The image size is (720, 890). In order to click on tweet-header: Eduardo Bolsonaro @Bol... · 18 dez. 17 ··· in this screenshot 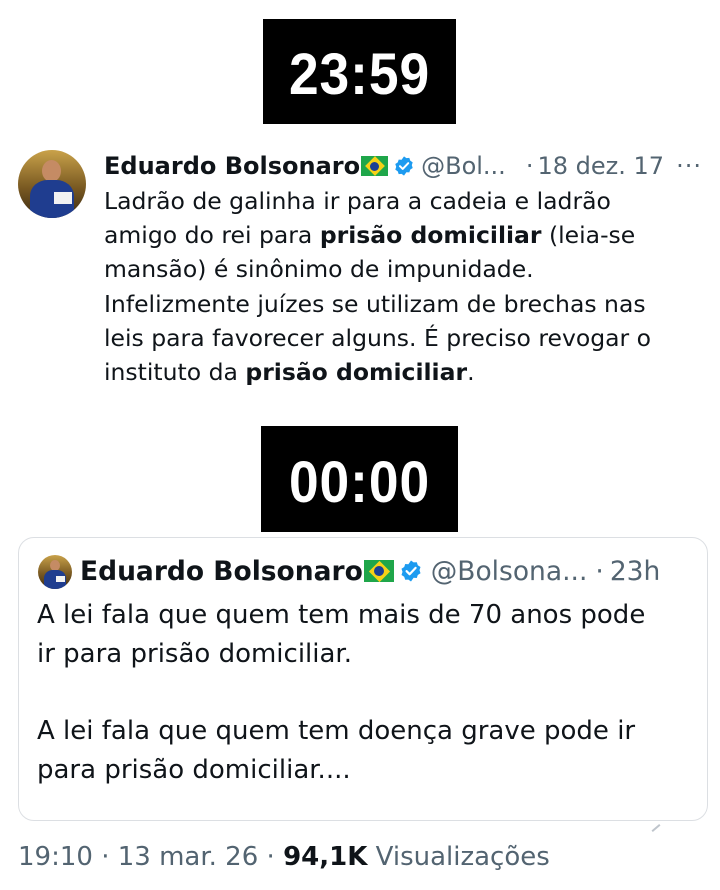, I will do `click(404, 166)`.